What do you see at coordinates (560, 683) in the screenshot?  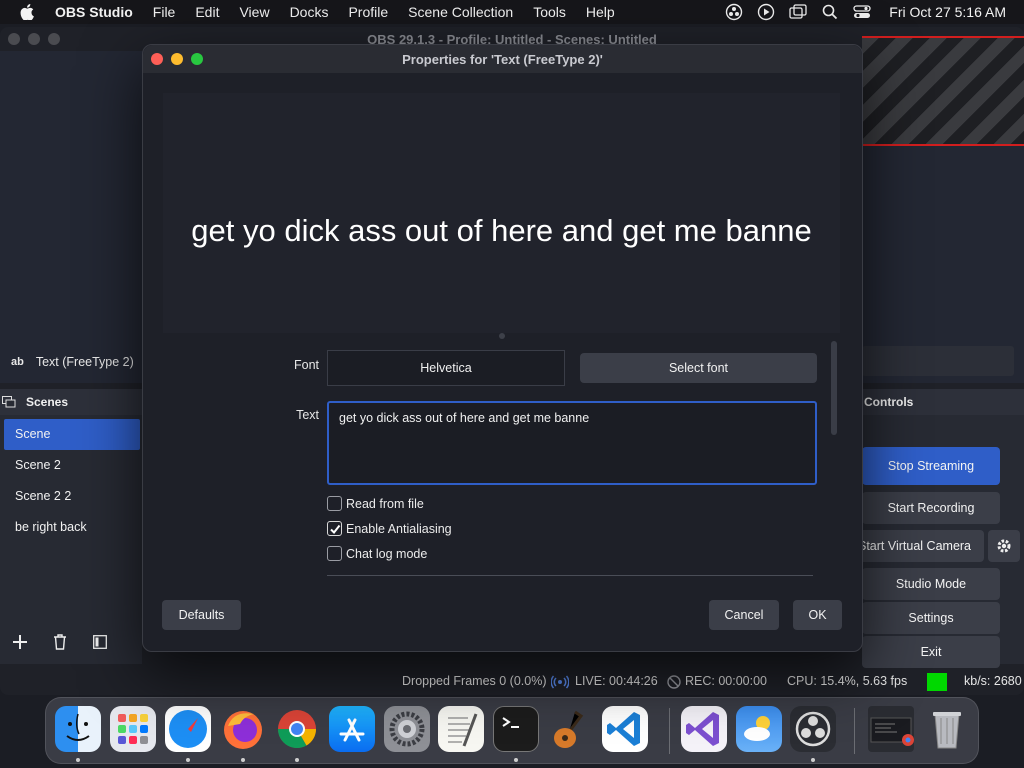 I see `live-broadcast-icon` at bounding box center [560, 683].